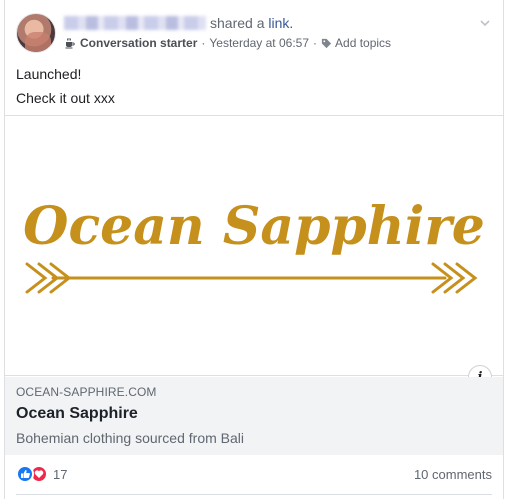 This screenshot has height=499, width=508. I want to click on preview-description: Bohemian clothing sourced from Bali, so click(130, 438).